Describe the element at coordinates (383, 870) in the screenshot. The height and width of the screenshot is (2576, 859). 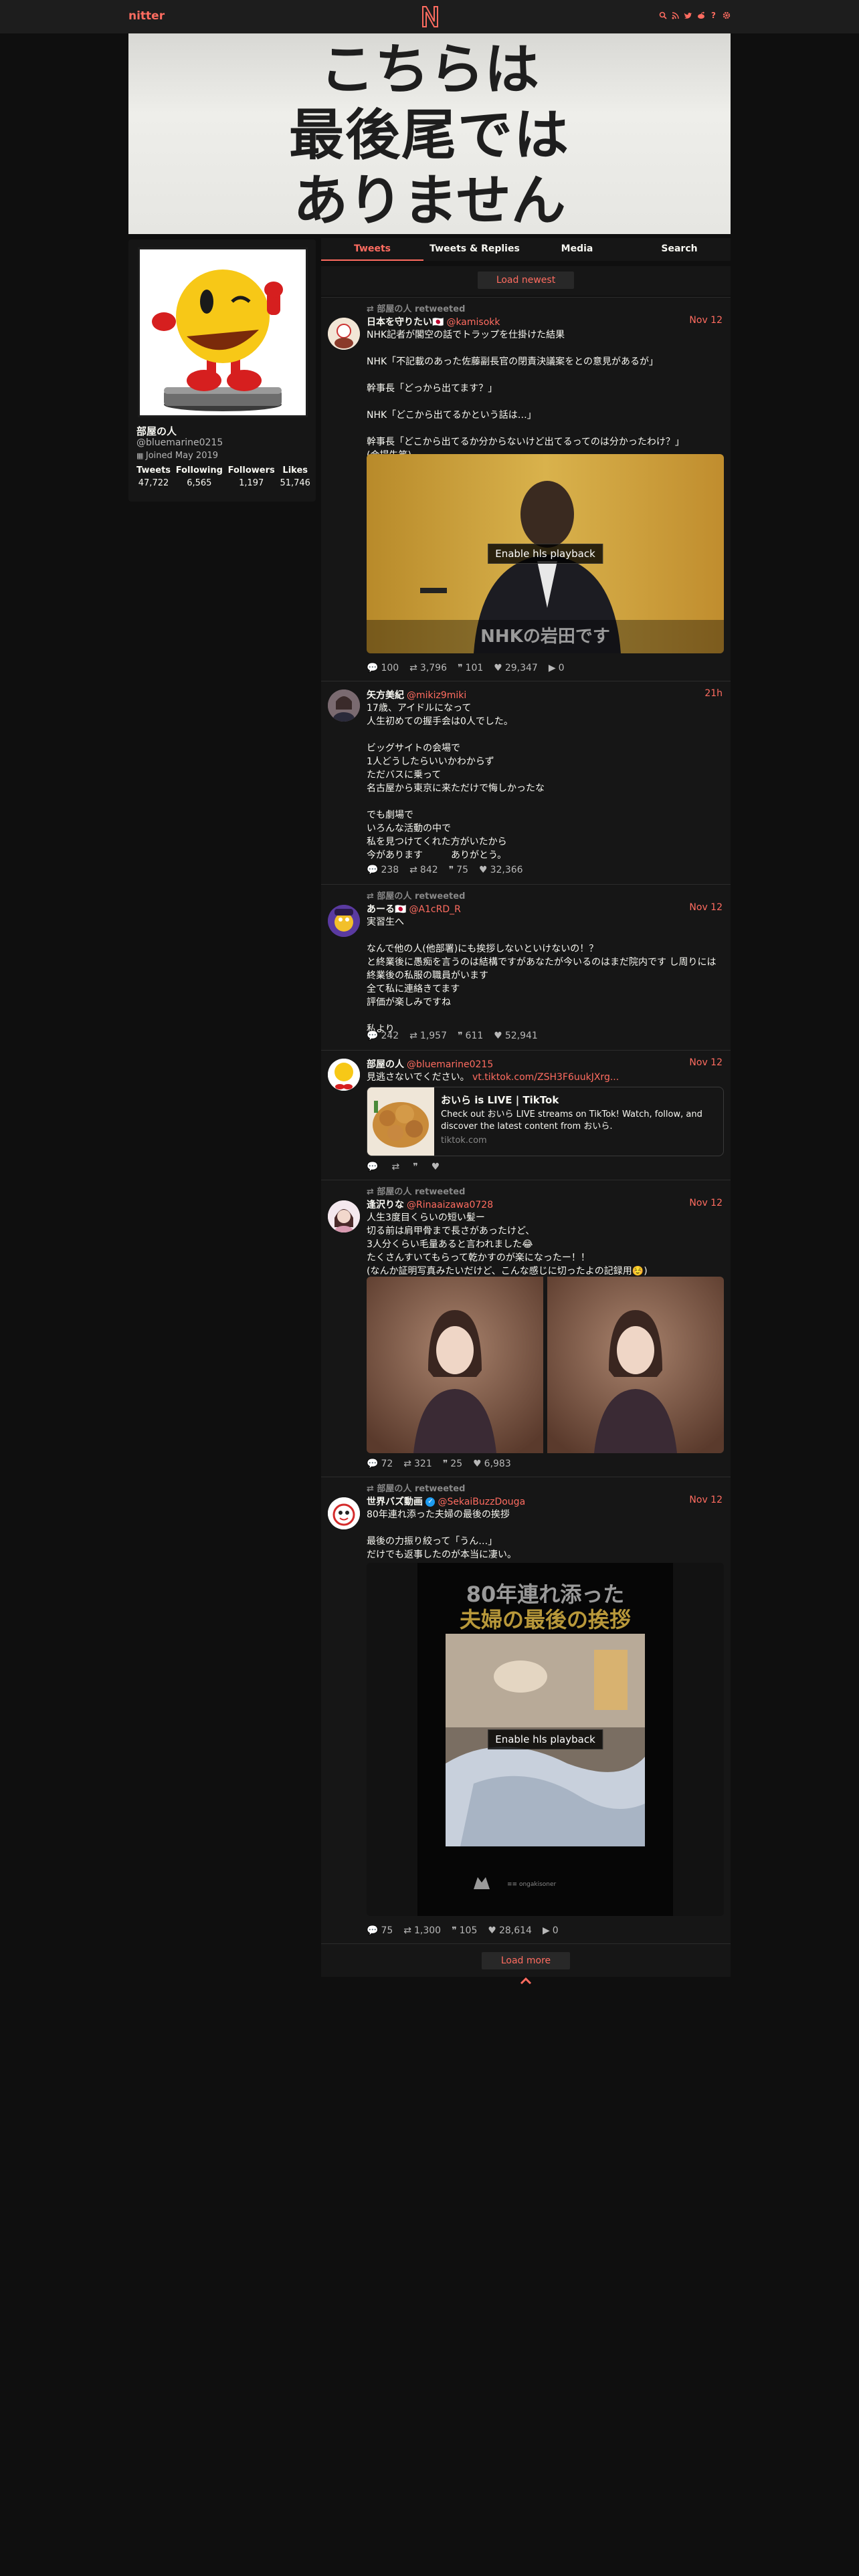
I see `reply-count: 💬 238` at that location.